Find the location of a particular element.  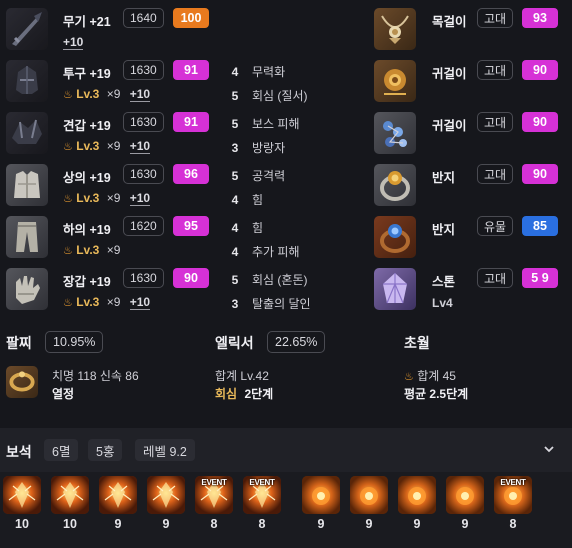

gauntlet-icon is located at coordinates (27, 289).